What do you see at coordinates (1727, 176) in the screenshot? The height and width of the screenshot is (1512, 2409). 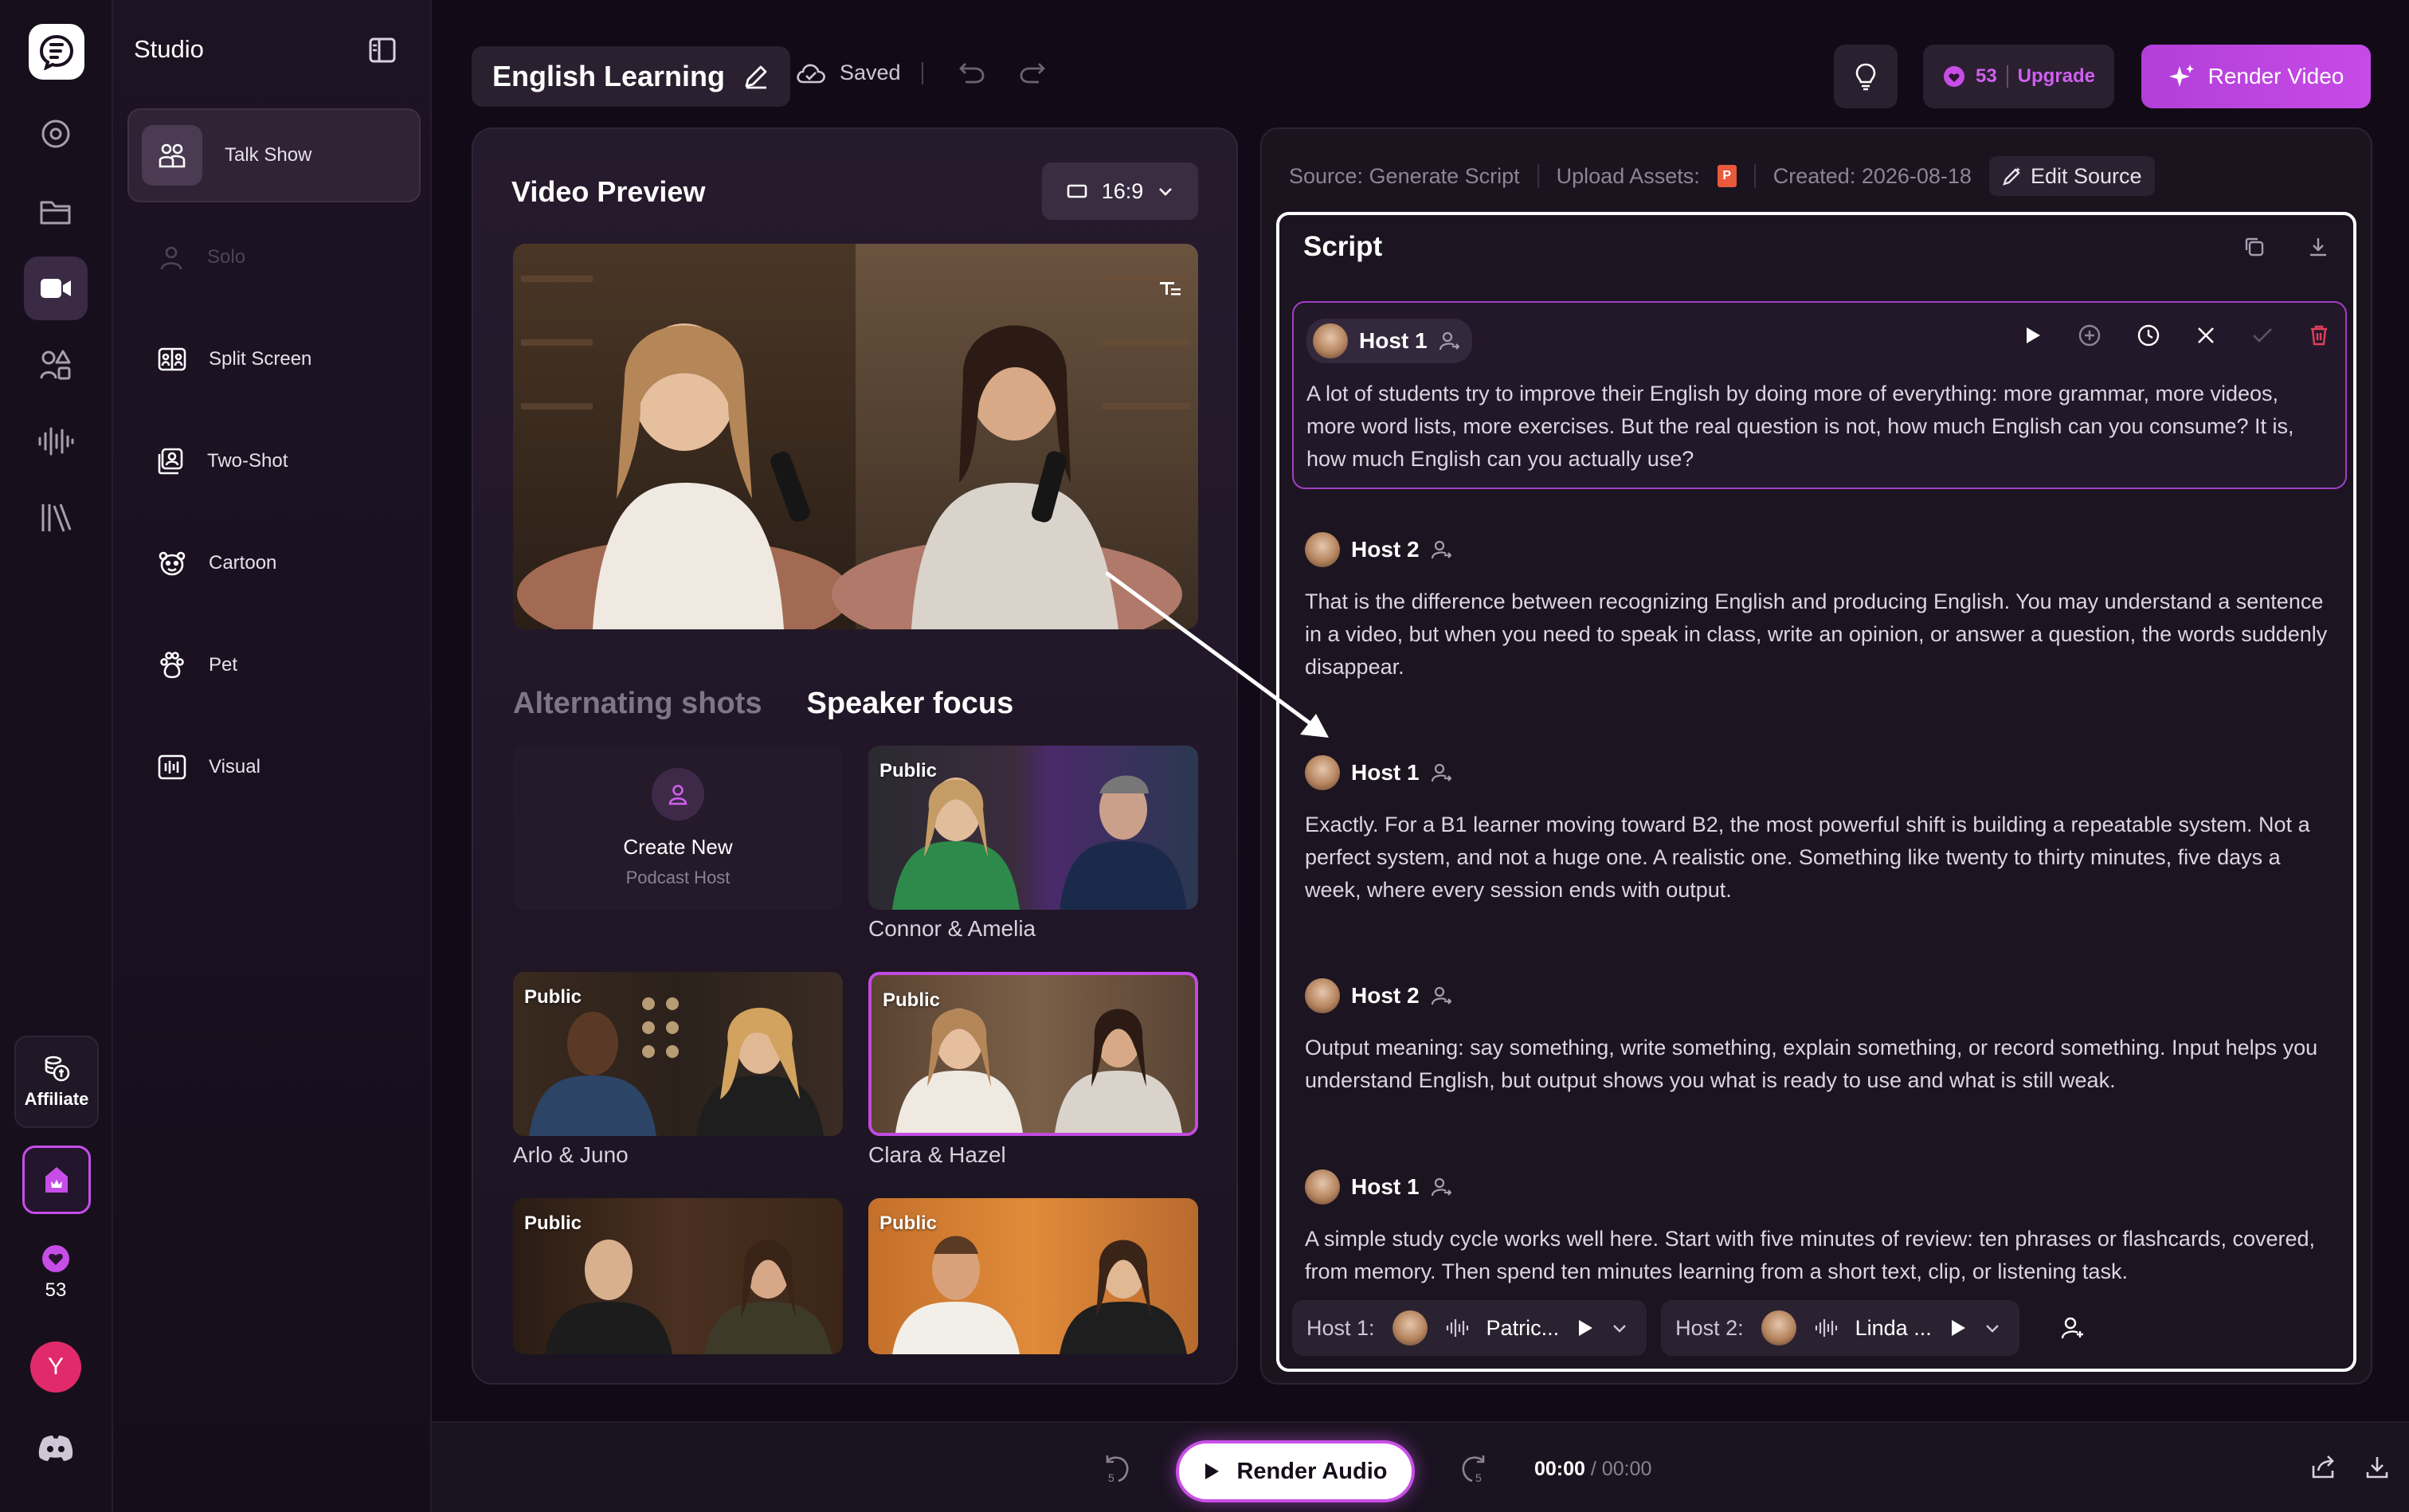 I see `pdf-file-icon: P` at bounding box center [1727, 176].